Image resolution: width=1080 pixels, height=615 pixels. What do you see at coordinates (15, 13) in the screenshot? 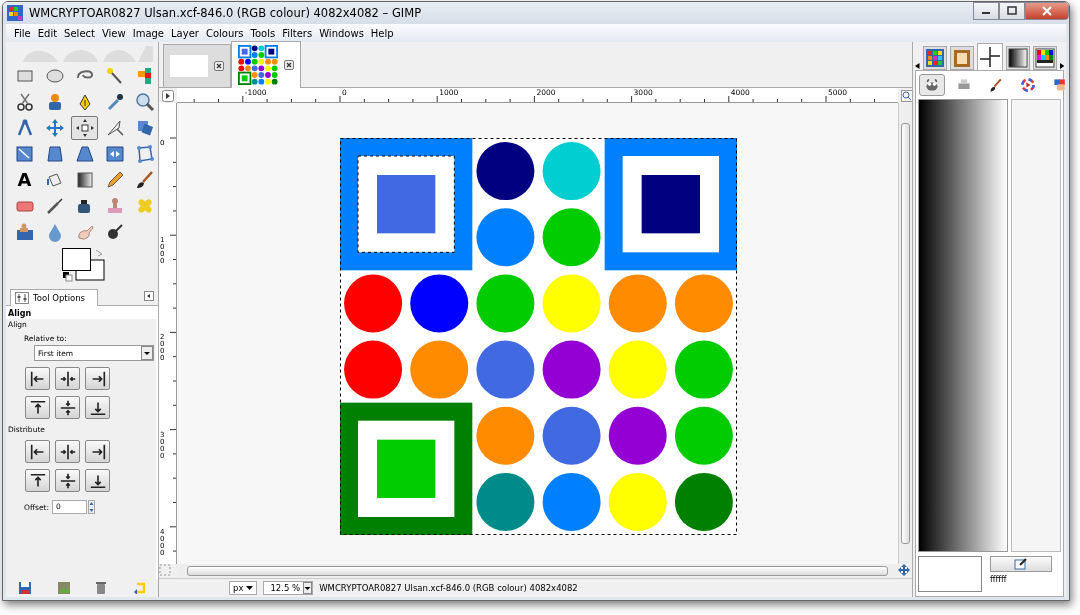
I see `app-icon` at bounding box center [15, 13].